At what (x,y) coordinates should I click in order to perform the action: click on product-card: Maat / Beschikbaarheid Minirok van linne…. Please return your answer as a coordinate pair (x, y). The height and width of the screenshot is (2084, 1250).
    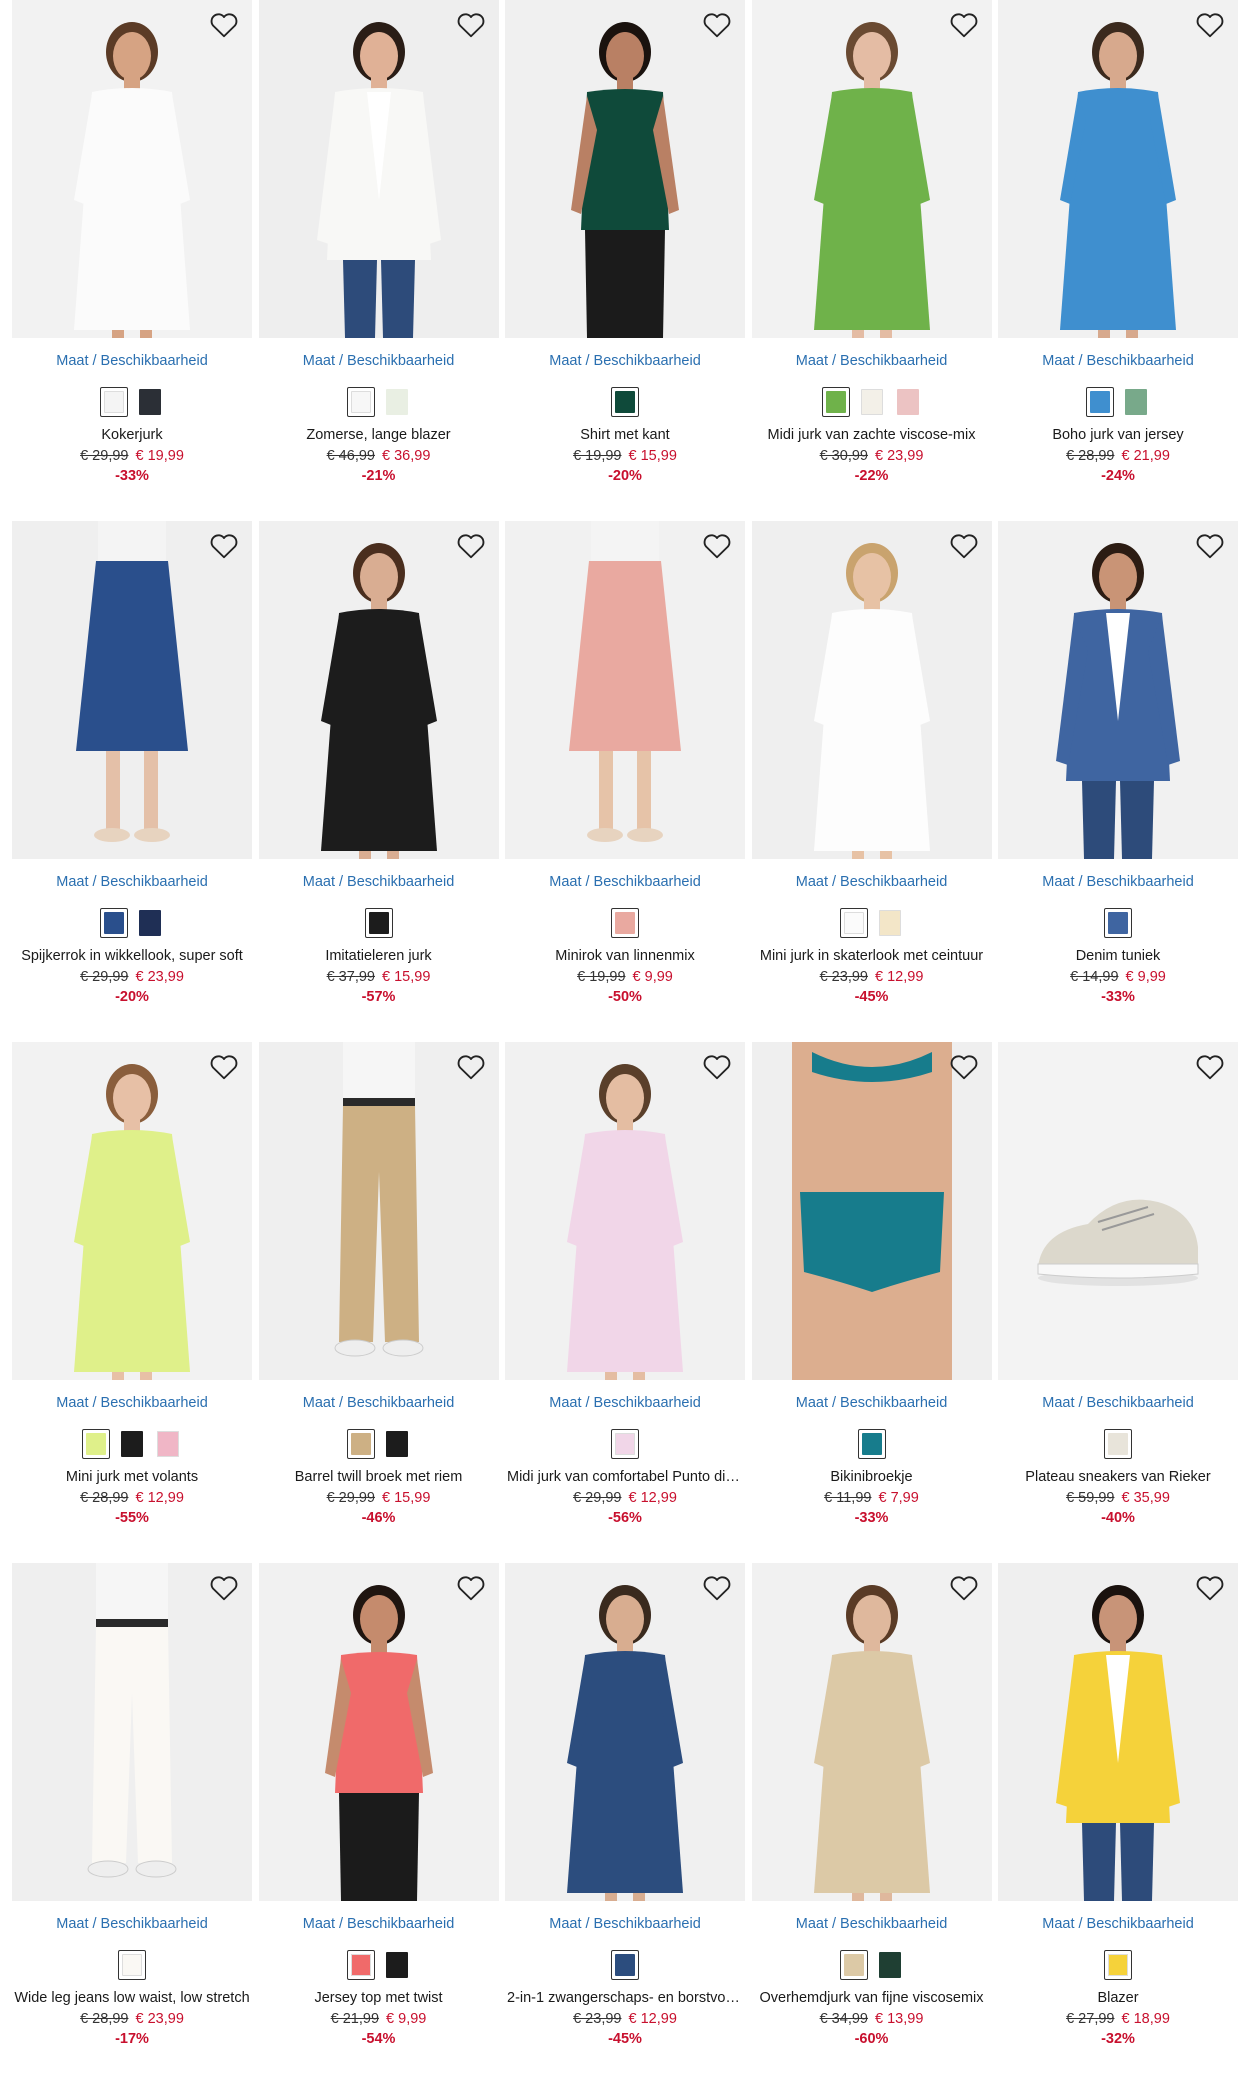
    Looking at the image, I should click on (625, 781).